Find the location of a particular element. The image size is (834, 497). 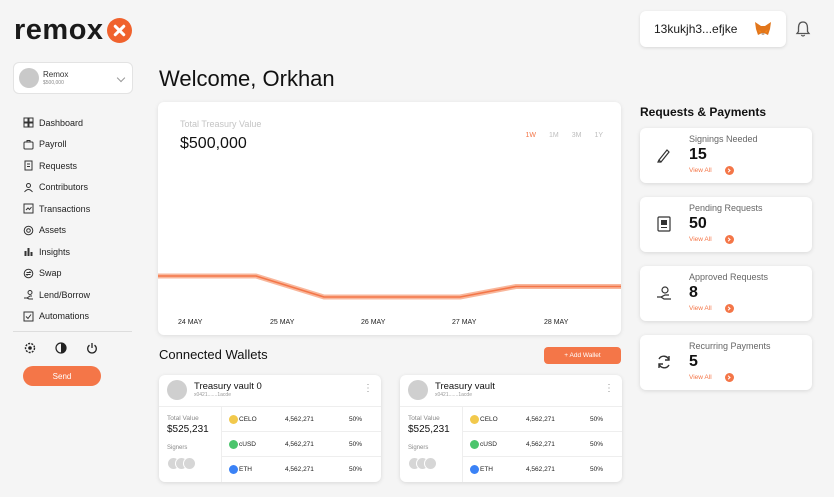

signings-needed-card: Signings Needed 15 View All is located at coordinates (726, 155).